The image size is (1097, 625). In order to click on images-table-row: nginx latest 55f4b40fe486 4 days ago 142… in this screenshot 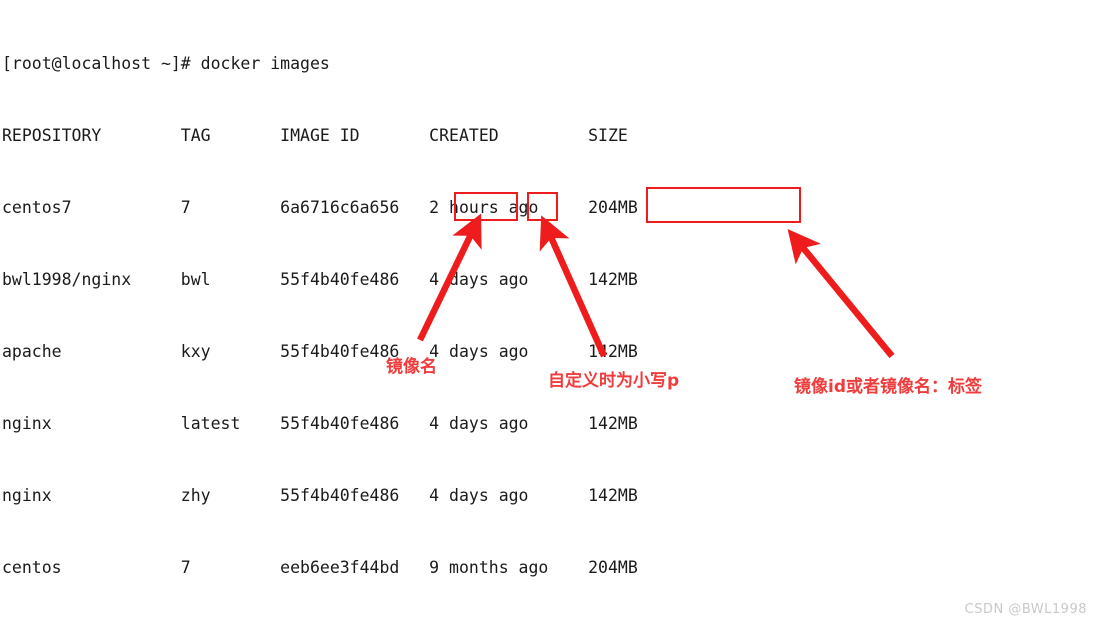, I will do `click(320, 423)`.